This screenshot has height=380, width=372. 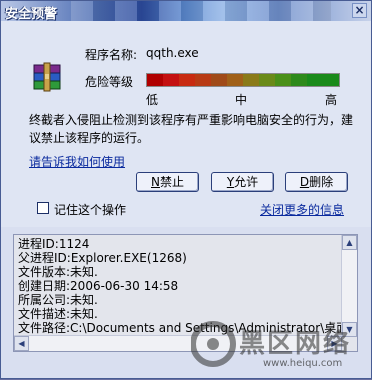 I want to click on remember-checkbox, so click(x=43, y=208).